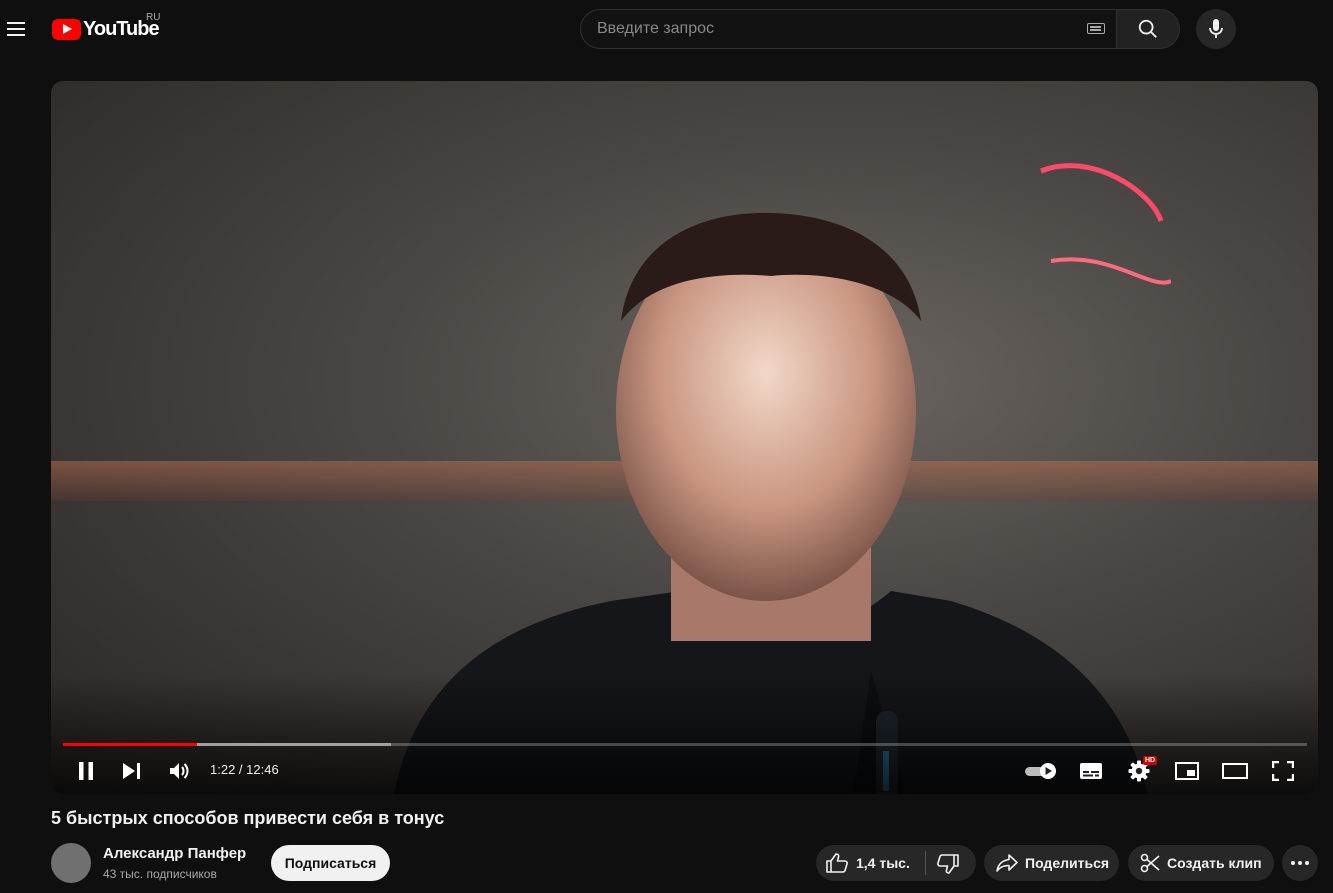  What do you see at coordinates (883, 863) in the screenshot?
I see `like-count: 1,4 тыс.` at bounding box center [883, 863].